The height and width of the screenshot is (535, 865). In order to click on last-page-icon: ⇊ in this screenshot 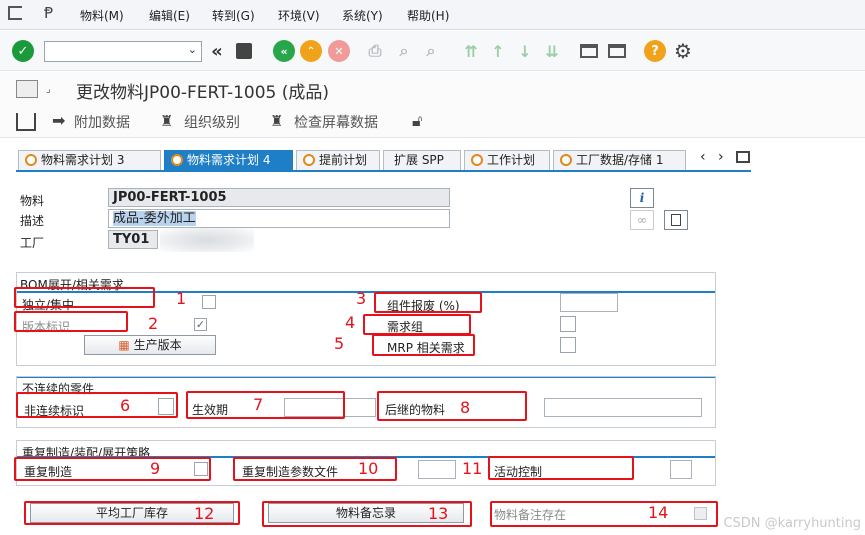, I will do `click(552, 51)`.